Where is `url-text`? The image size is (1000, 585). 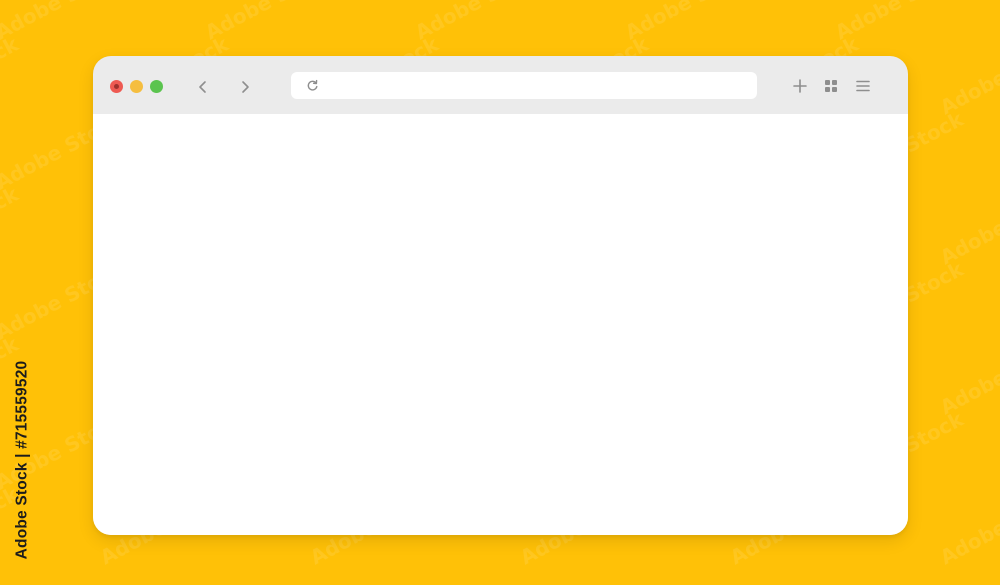 url-text is located at coordinates (538, 85).